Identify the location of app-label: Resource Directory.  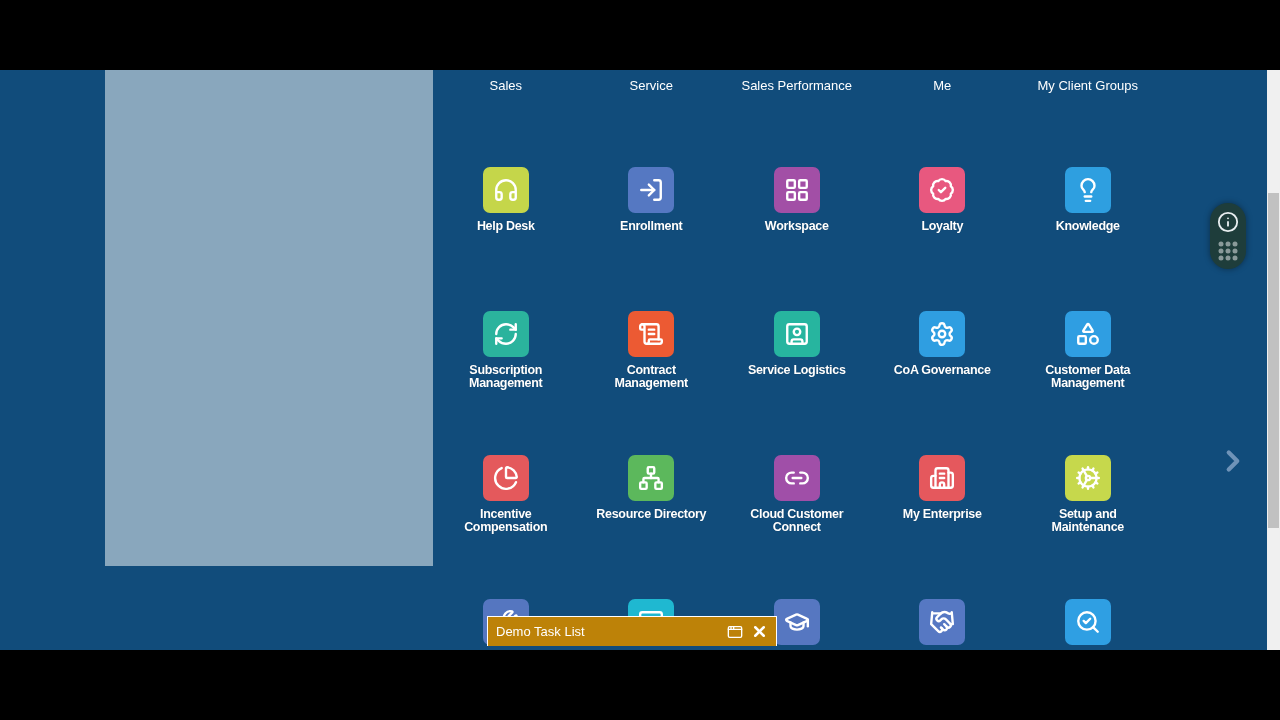
(651, 514).